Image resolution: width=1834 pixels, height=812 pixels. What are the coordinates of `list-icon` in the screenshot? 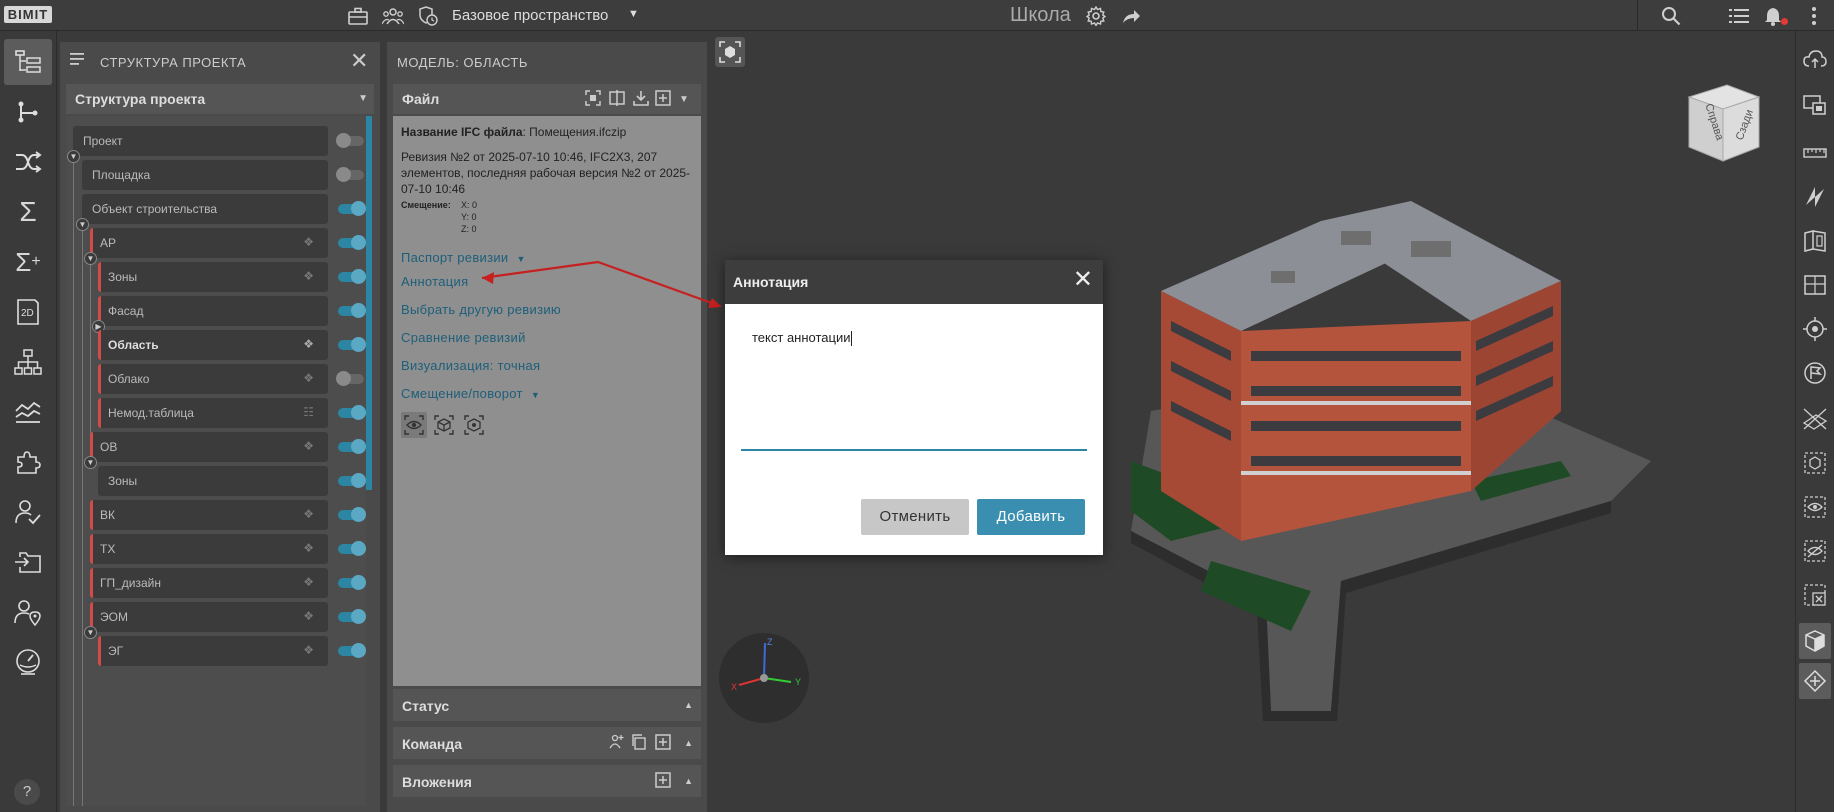 It's located at (1739, 16).